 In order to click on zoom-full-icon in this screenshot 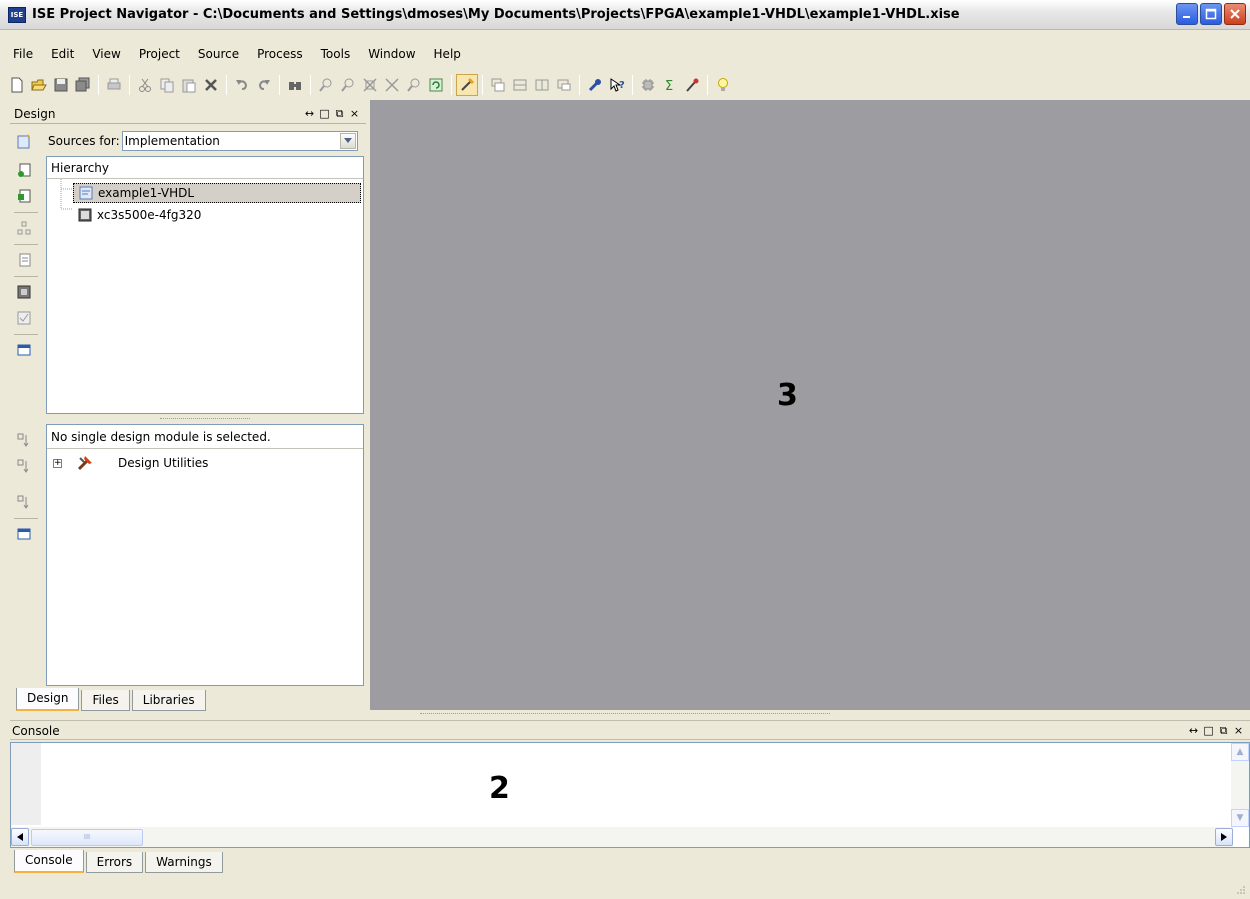, I will do `click(392, 85)`.